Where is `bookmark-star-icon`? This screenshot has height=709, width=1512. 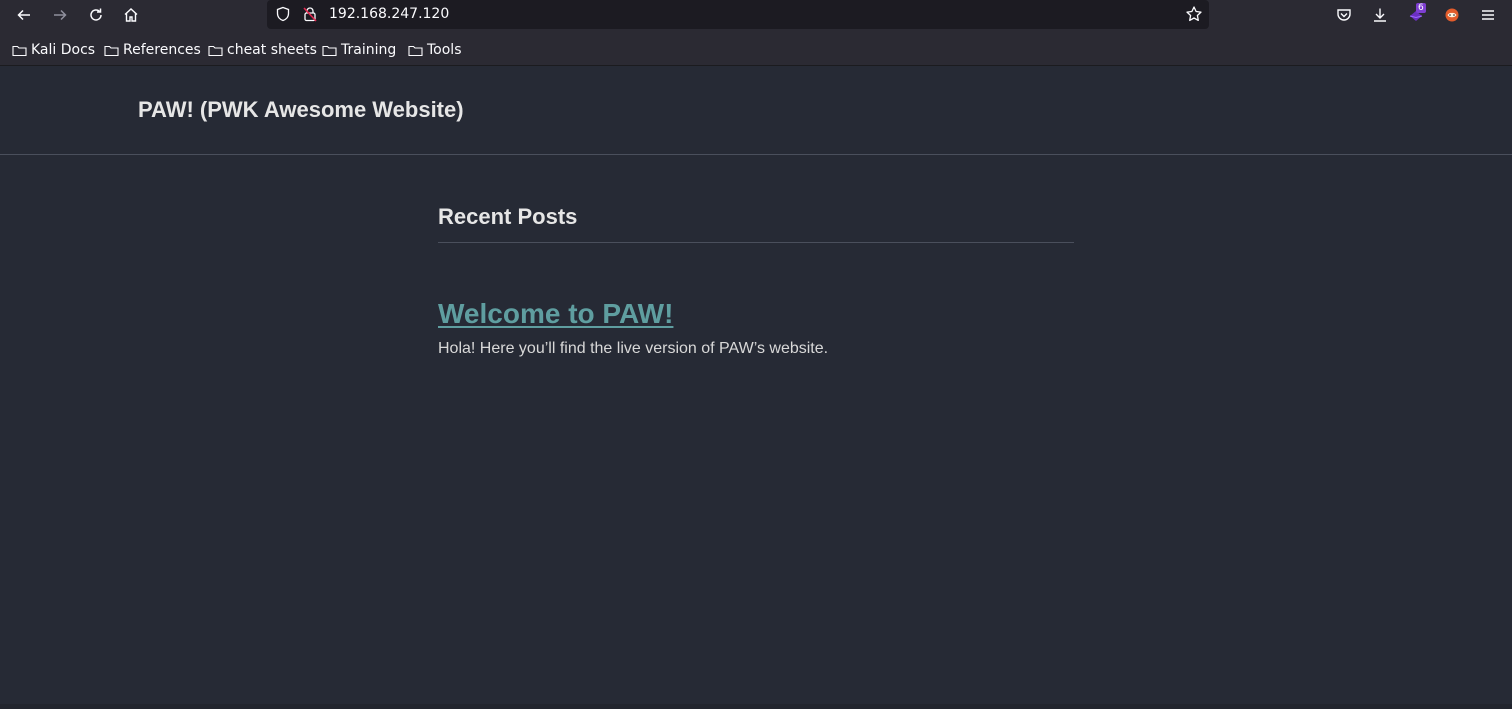 bookmark-star-icon is located at coordinates (1194, 14).